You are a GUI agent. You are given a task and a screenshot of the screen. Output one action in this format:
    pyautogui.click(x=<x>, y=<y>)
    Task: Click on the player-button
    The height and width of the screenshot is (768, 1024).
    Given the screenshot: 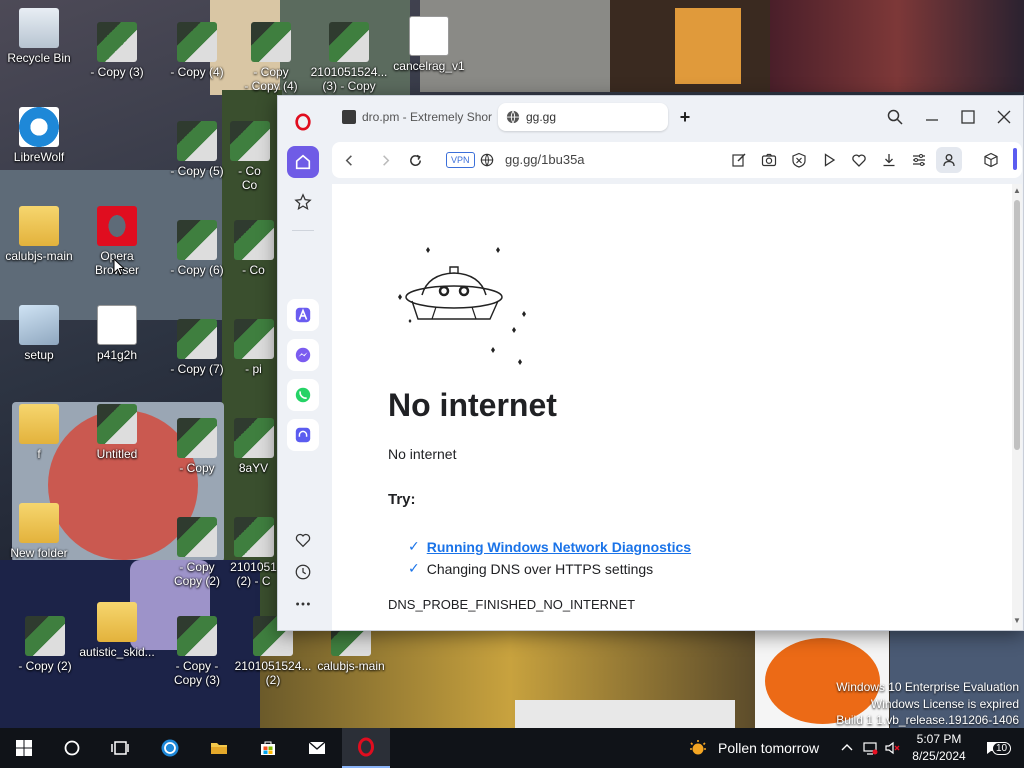 What is the action you would take?
    pyautogui.click(x=829, y=160)
    